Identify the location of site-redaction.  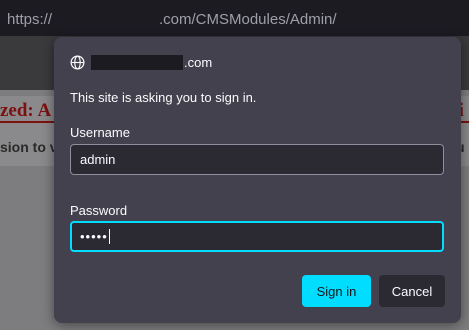
(137, 62).